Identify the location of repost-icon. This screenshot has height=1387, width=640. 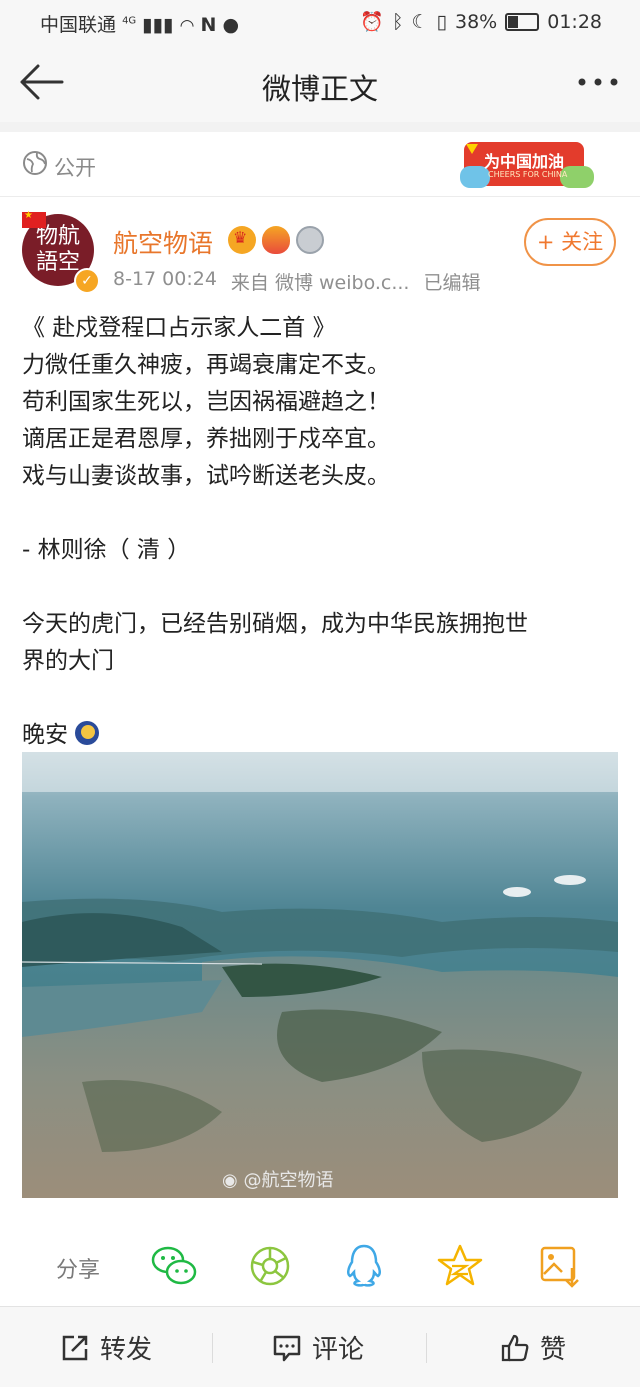
(75, 1347).